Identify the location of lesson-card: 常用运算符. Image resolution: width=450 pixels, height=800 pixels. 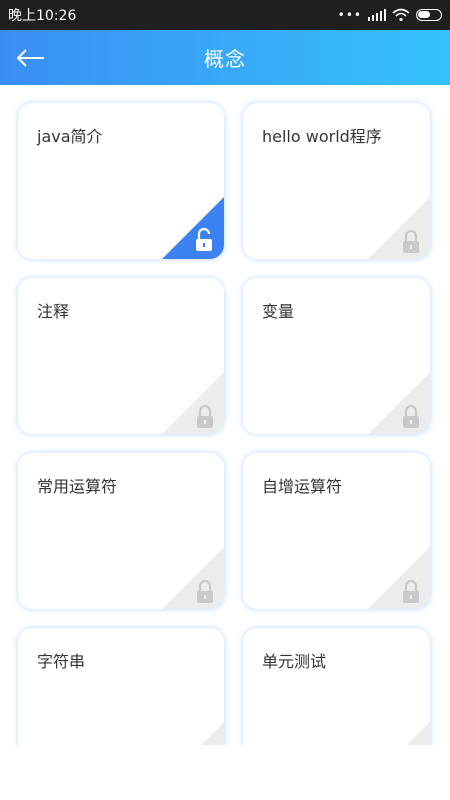
(121, 531).